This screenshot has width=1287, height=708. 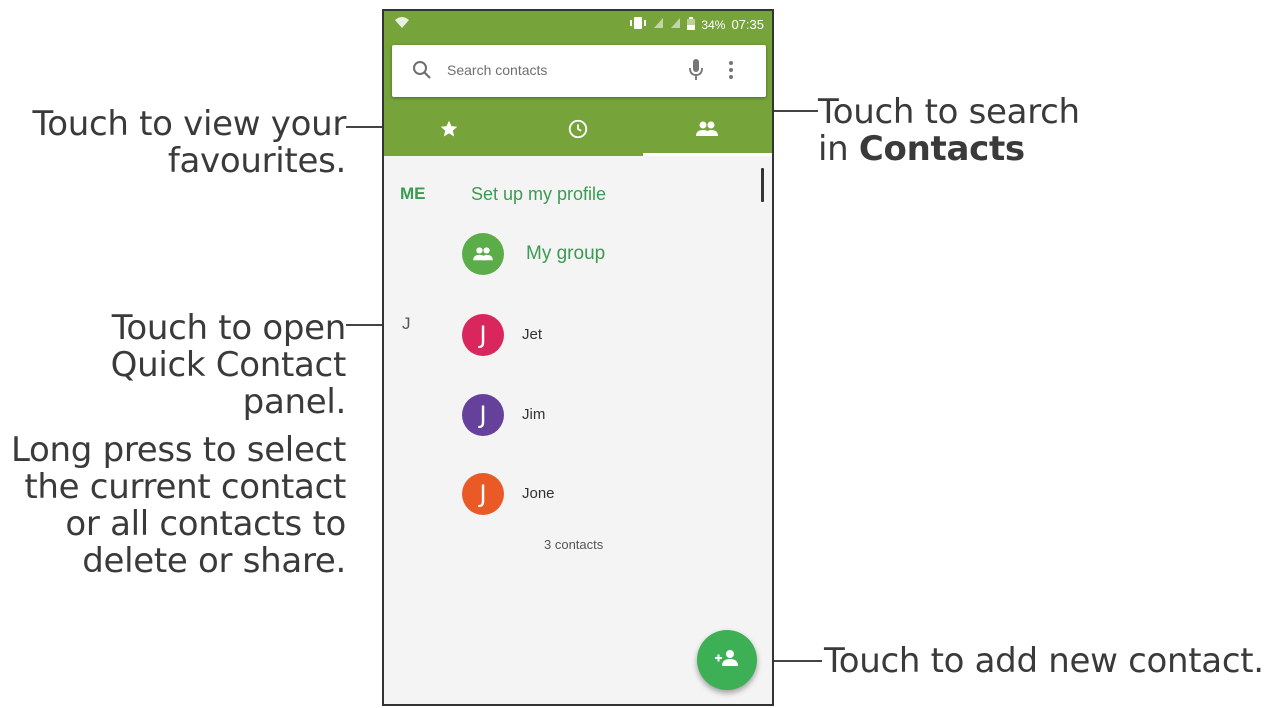 What do you see at coordinates (713, 24) in the screenshot?
I see `battery-level: 34%` at bounding box center [713, 24].